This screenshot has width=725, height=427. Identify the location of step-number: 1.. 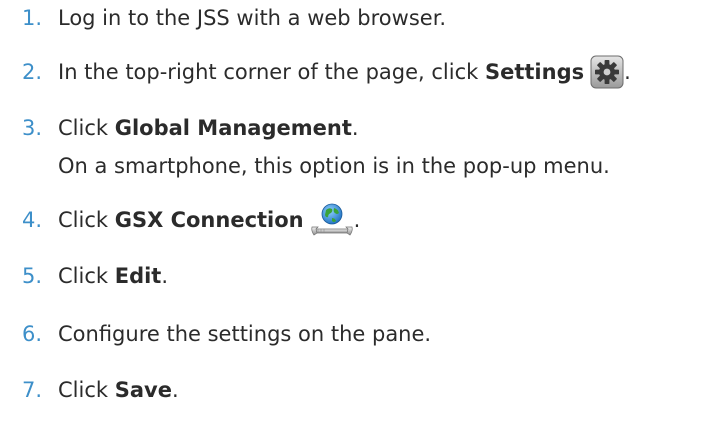
(32, 18).